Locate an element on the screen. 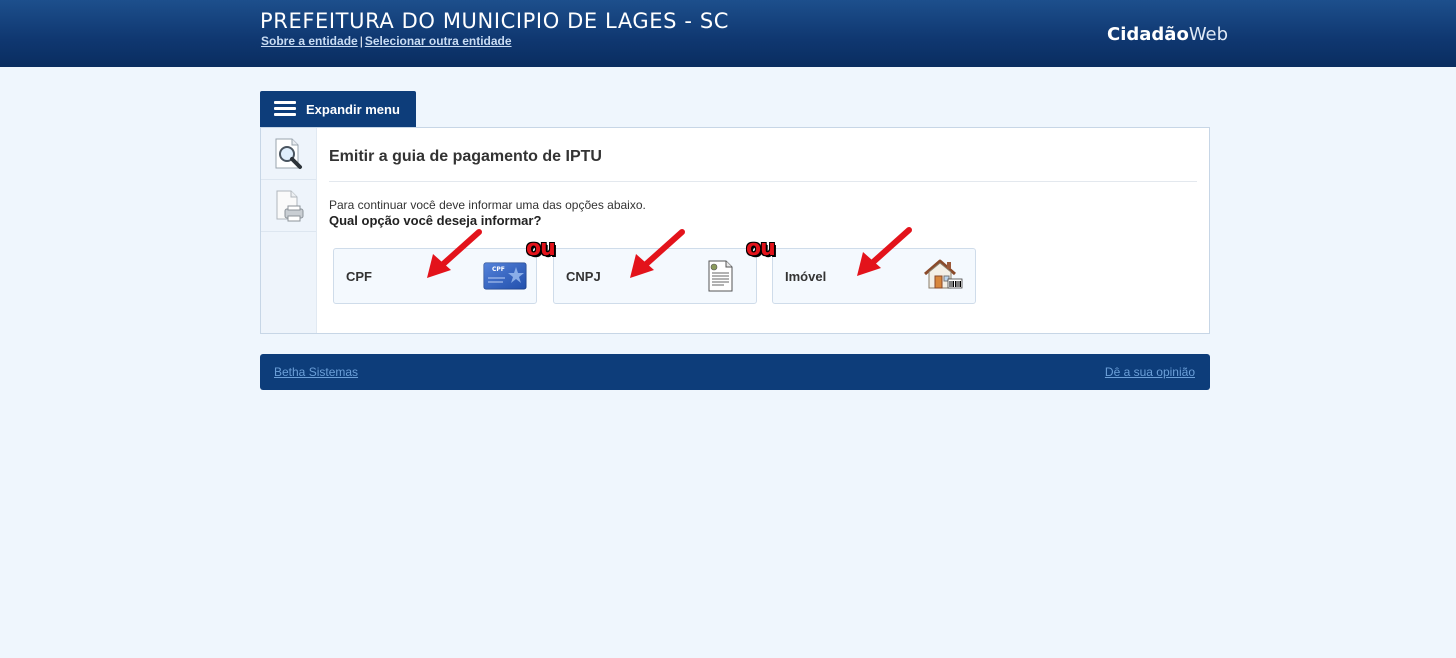 Image resolution: width=1456 pixels, height=658 pixels. id-card-icon: CPF is located at coordinates (505, 276).